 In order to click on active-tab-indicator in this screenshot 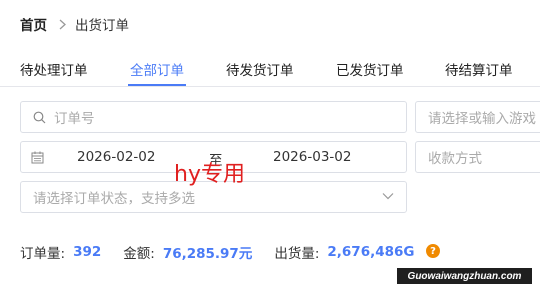, I will do `click(157, 85)`.